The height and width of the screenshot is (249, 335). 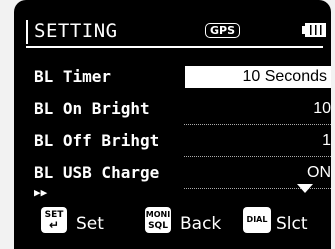 I want to click on setting-label: BL Timer, so click(x=73, y=76).